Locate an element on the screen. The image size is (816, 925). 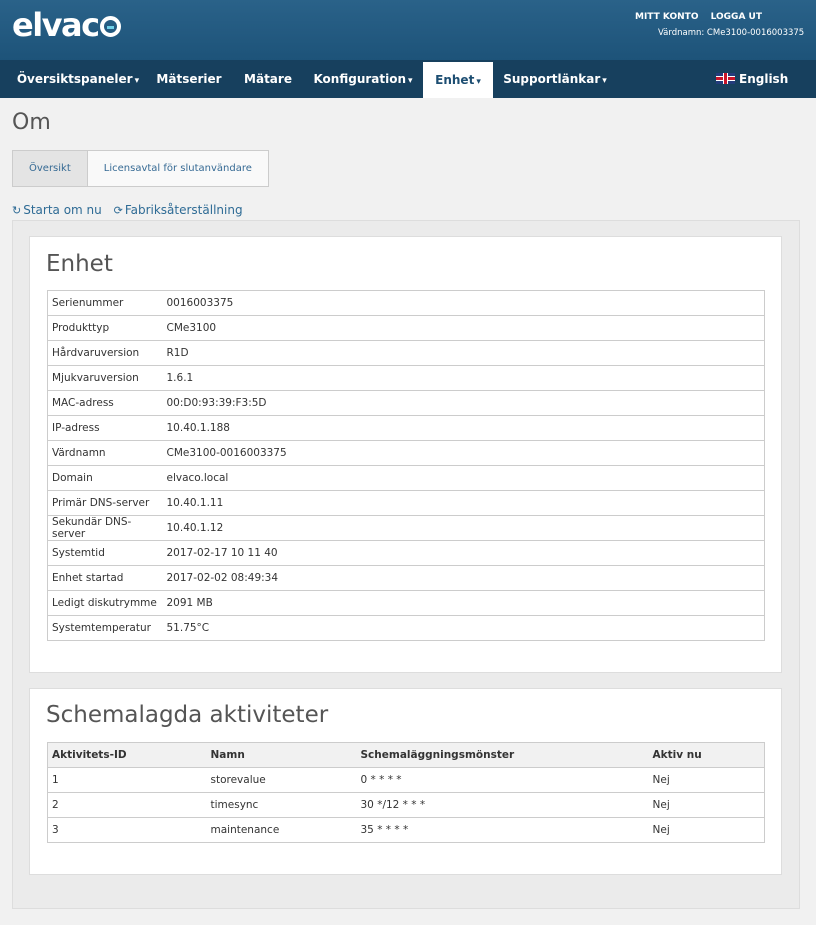
nav-item-konfiguration: Konfiguration ▾ is located at coordinates (363, 79).